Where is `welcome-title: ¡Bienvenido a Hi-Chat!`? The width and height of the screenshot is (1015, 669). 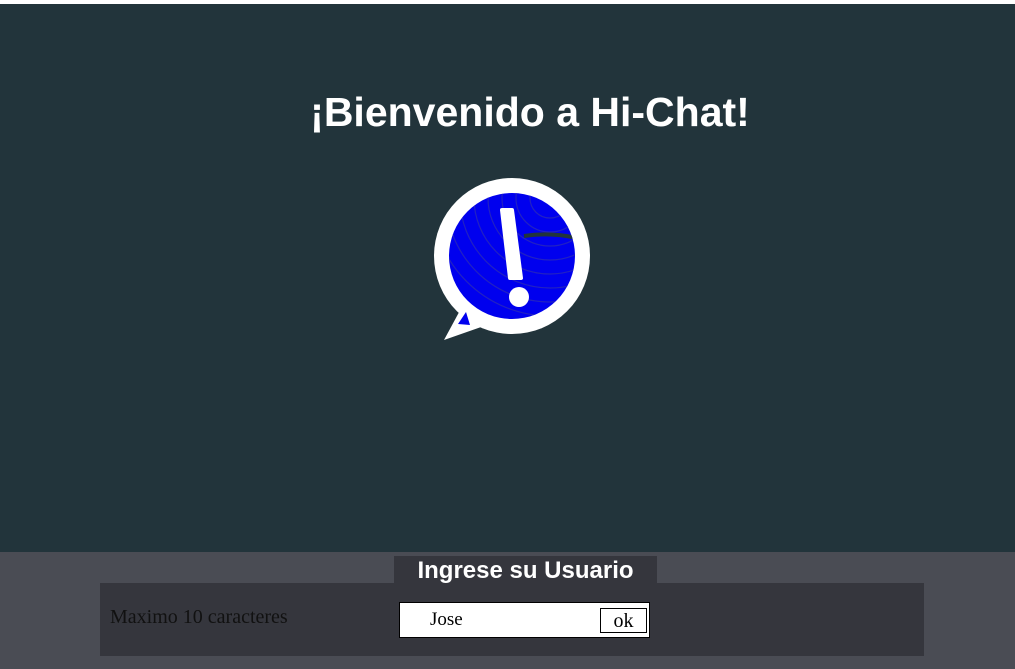 welcome-title: ¡Bienvenido a Hi-Chat! is located at coordinates (530, 112).